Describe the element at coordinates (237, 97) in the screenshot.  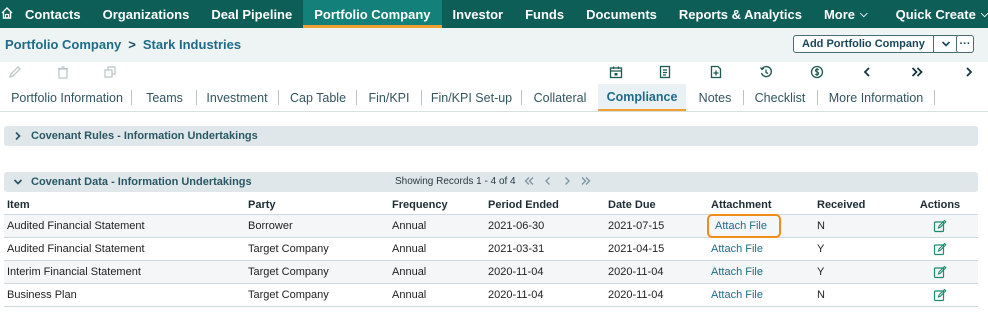
I see `tab-investment: Investment` at that location.